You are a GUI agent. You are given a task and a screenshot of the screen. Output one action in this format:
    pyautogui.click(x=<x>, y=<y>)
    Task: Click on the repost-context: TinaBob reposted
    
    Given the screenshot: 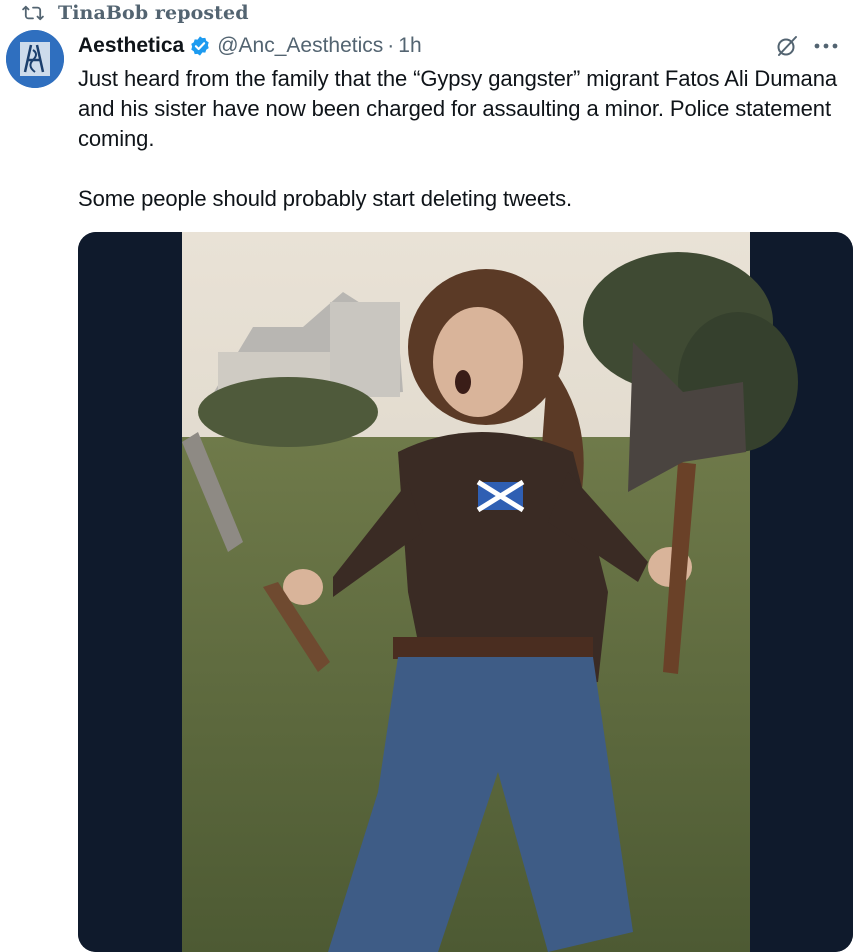 What is the action you would take?
    pyautogui.click(x=135, y=13)
    